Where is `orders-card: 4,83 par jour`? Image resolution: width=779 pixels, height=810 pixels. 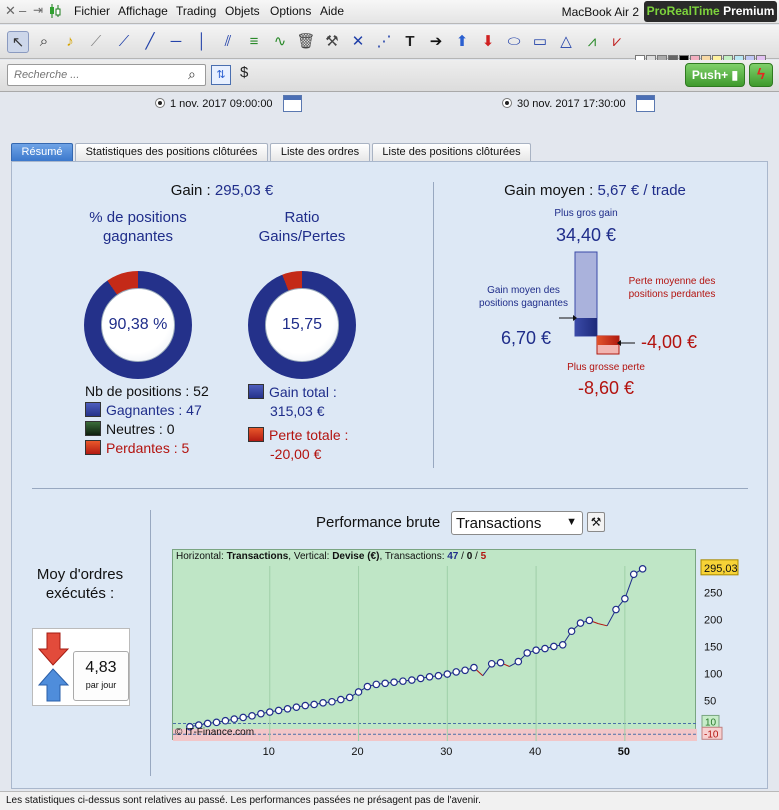 orders-card: 4,83 par jour is located at coordinates (81, 667).